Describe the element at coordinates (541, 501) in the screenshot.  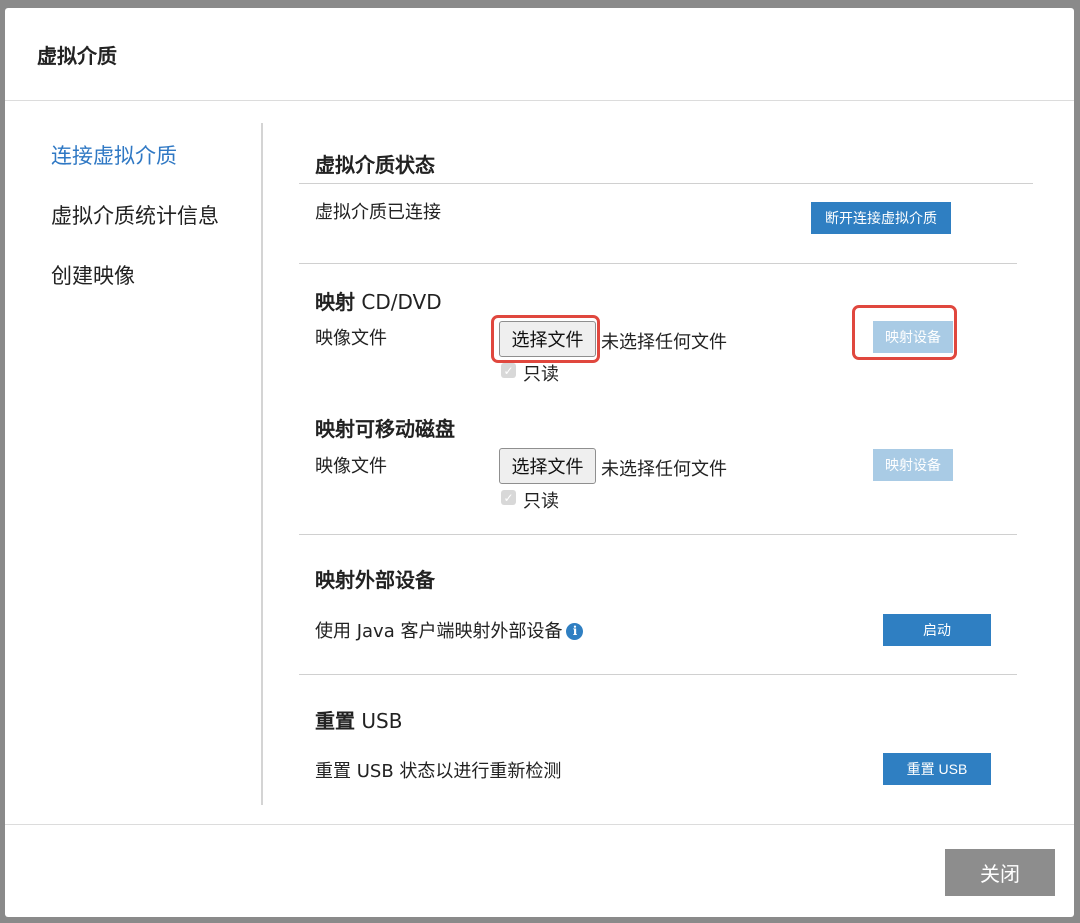
I see `removable-readonly-label: 只读` at that location.